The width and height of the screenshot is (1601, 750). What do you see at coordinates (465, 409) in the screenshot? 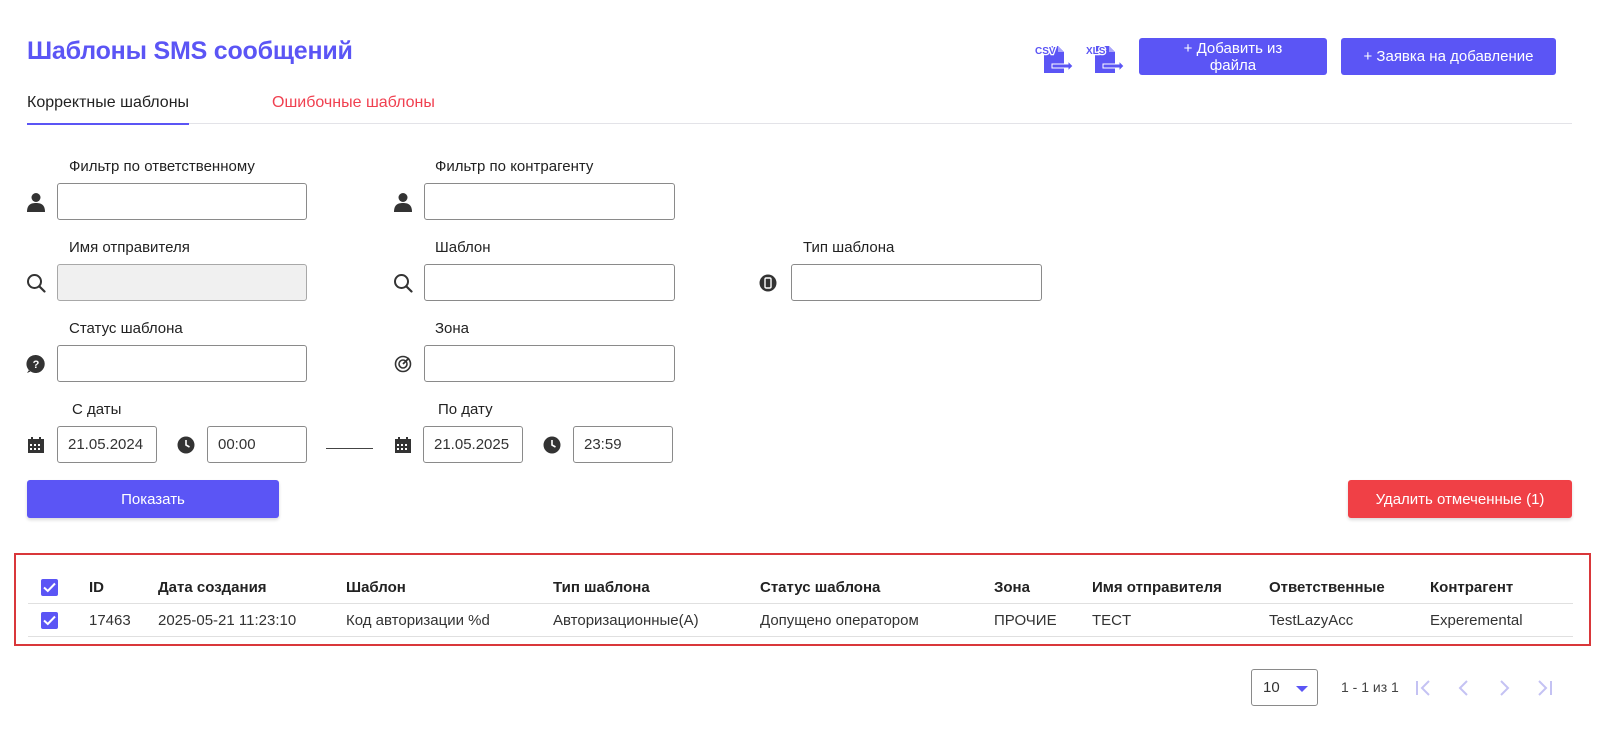
I see `date-to-label: По дату` at bounding box center [465, 409].